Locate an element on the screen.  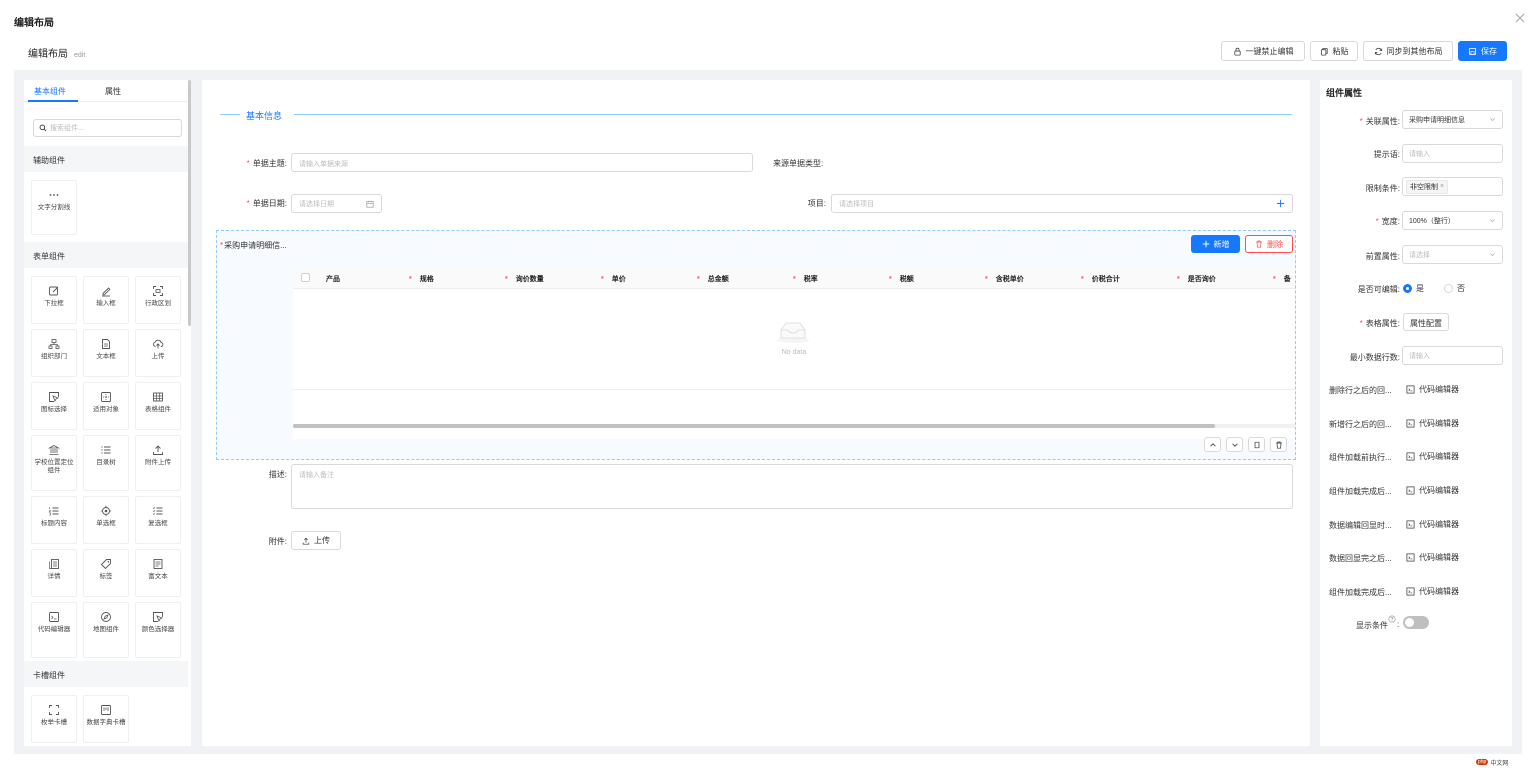
date-picker: 请选择日期 is located at coordinates (336, 203).